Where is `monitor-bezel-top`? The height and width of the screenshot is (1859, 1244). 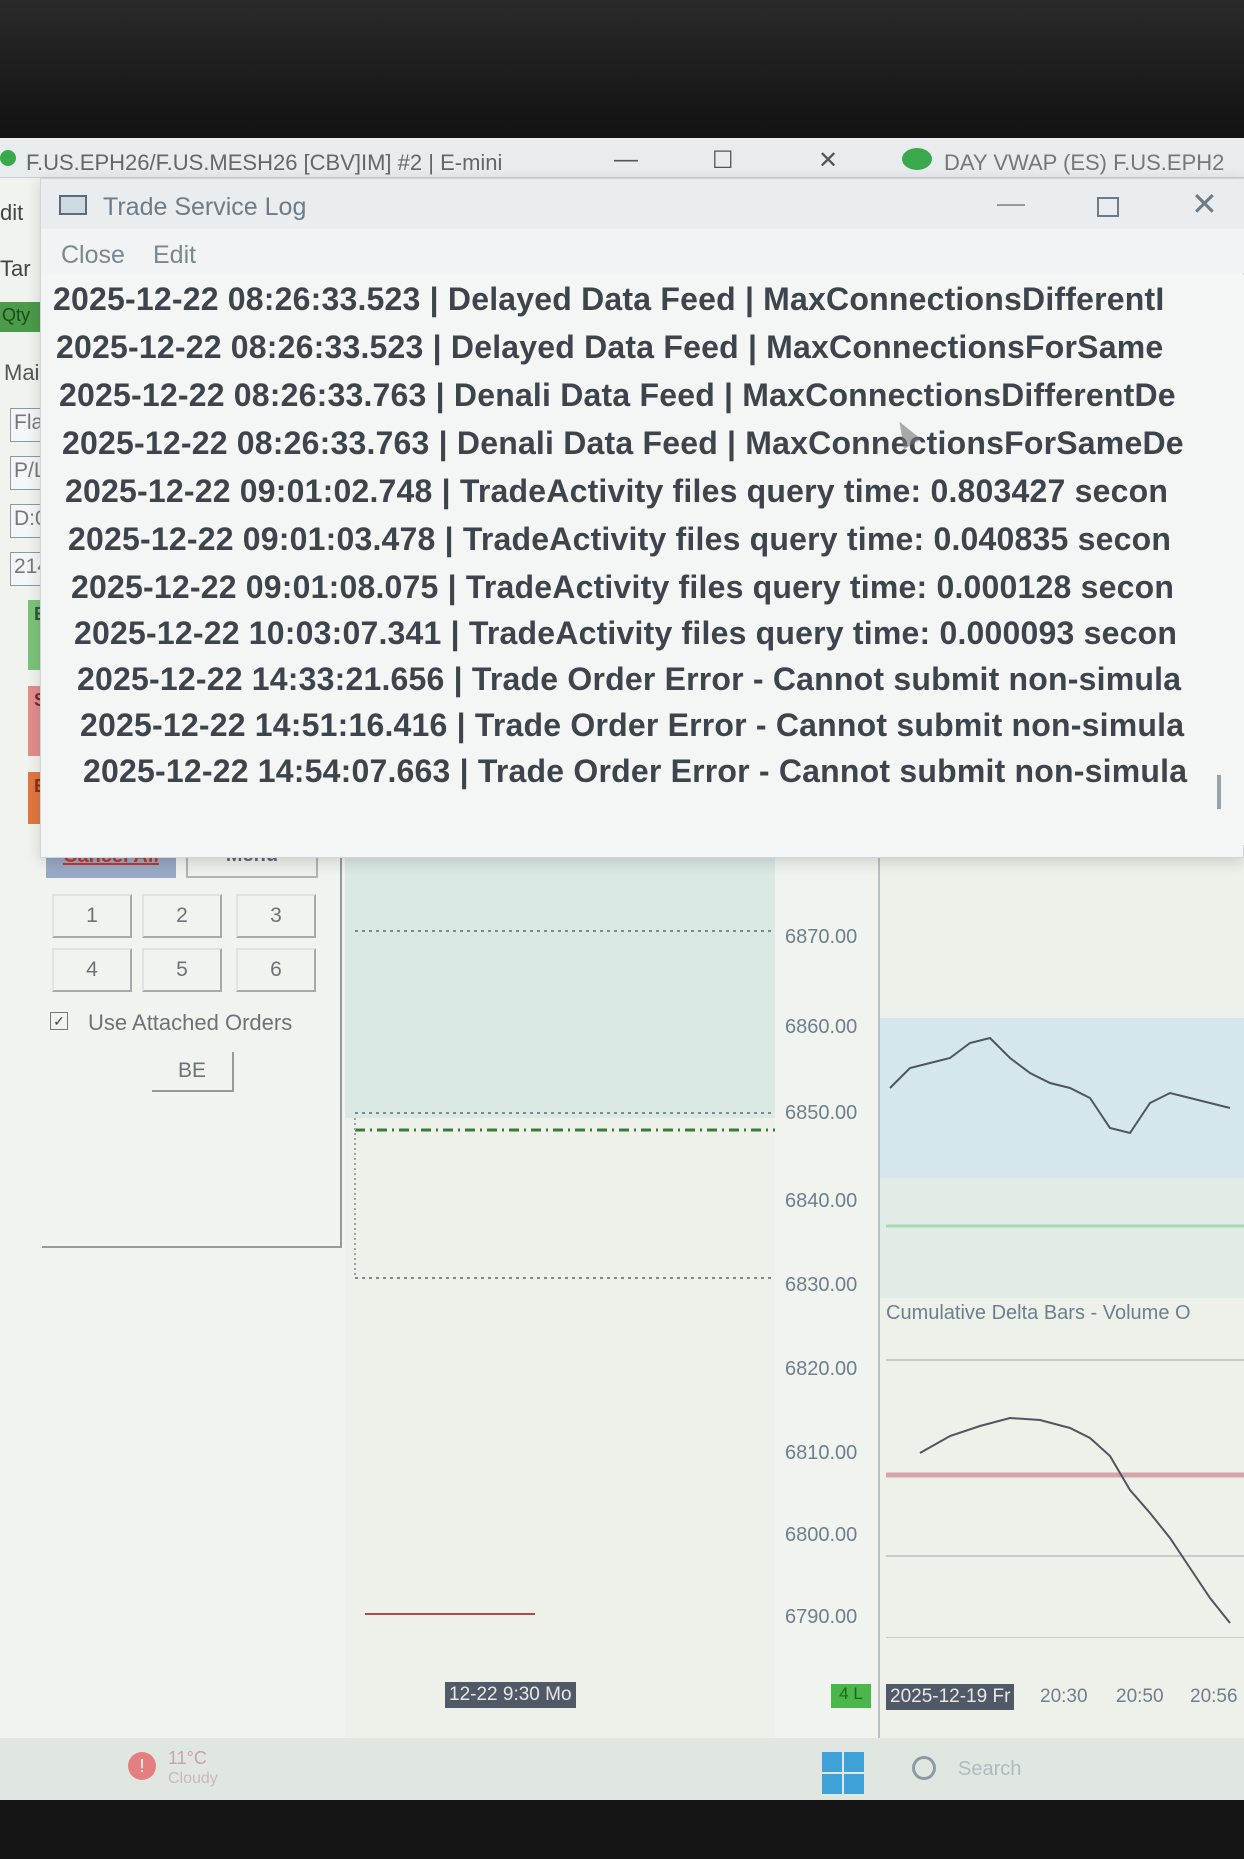
monitor-bezel-top is located at coordinates (622, 70).